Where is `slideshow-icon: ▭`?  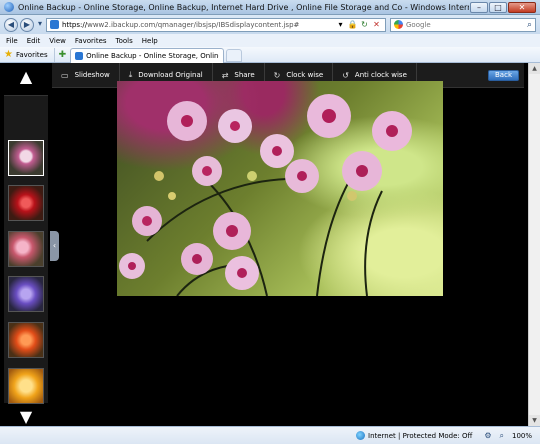
slideshow-icon: ▭ is located at coordinates (65, 75).